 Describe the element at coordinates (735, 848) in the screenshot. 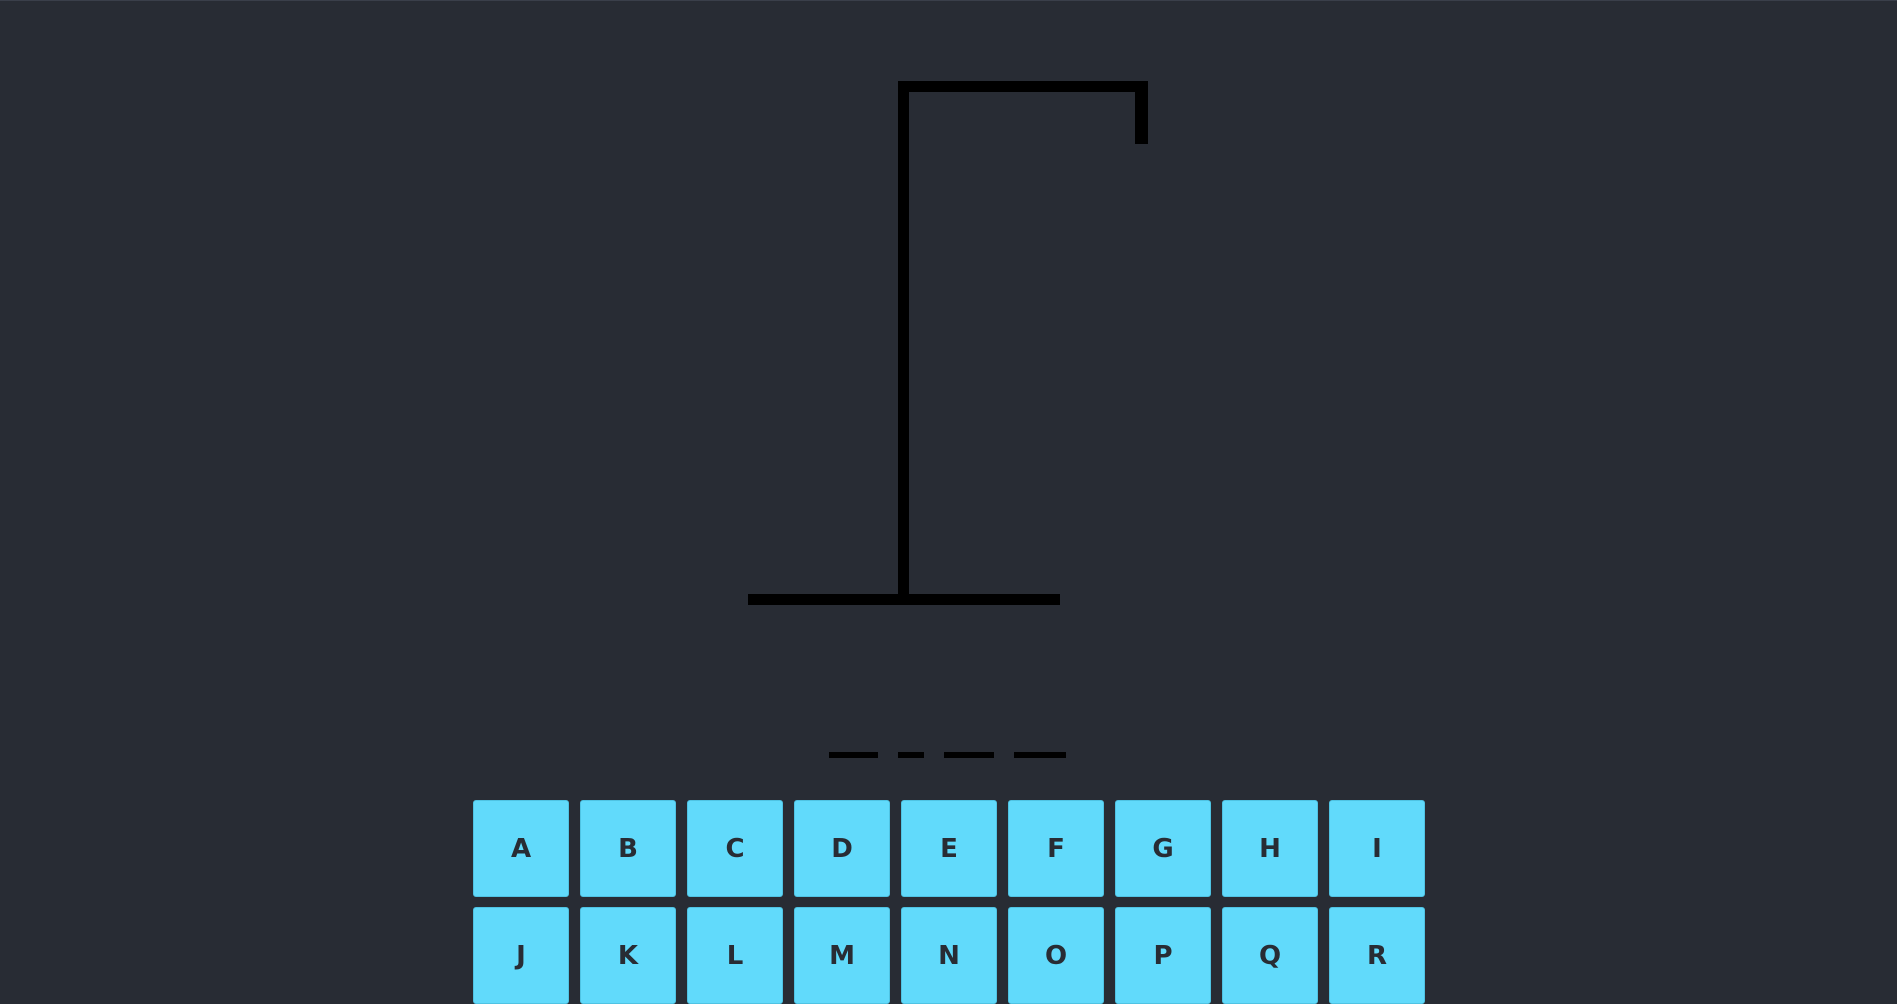

I see `key-c: C` at that location.